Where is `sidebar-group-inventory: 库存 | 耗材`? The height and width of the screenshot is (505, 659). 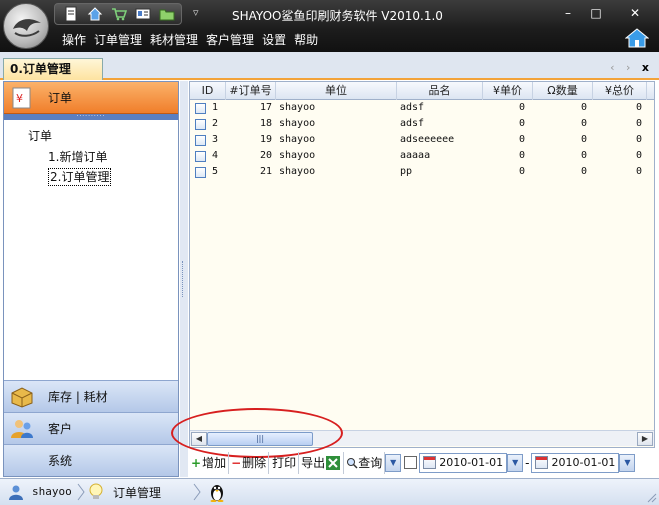
sidebar-group-inventory: 库存 | 耗材 is located at coordinates (91, 396).